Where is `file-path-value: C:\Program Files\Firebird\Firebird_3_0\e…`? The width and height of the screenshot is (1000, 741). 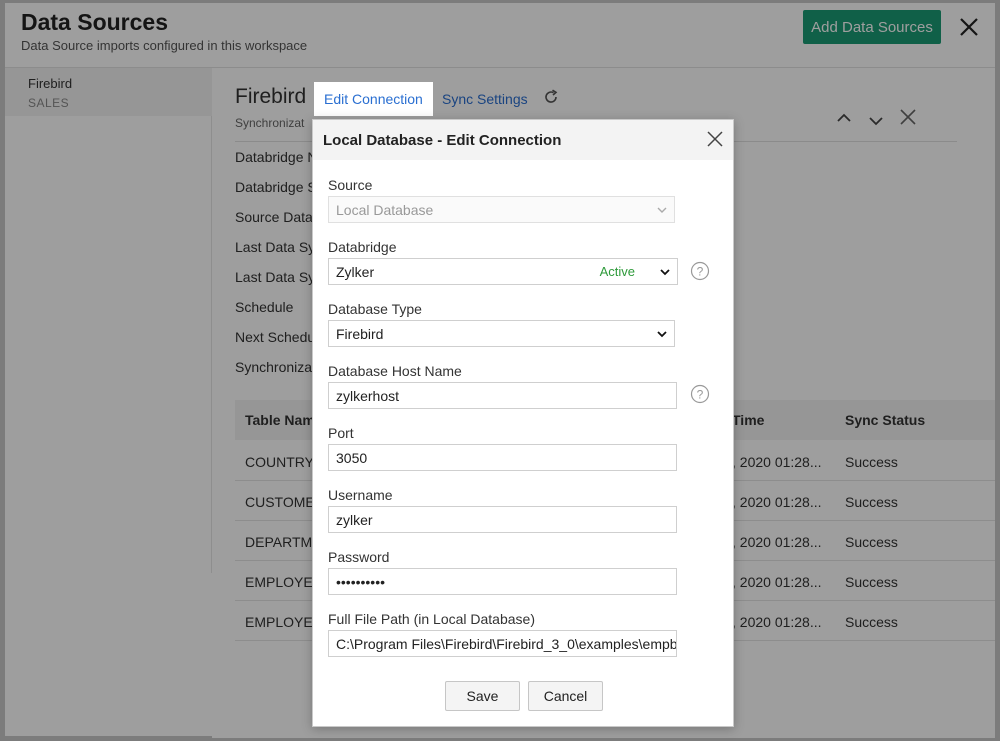
file-path-value: C:\Program Files\Firebird\Firebird_3_0\e… is located at coordinates (506, 643).